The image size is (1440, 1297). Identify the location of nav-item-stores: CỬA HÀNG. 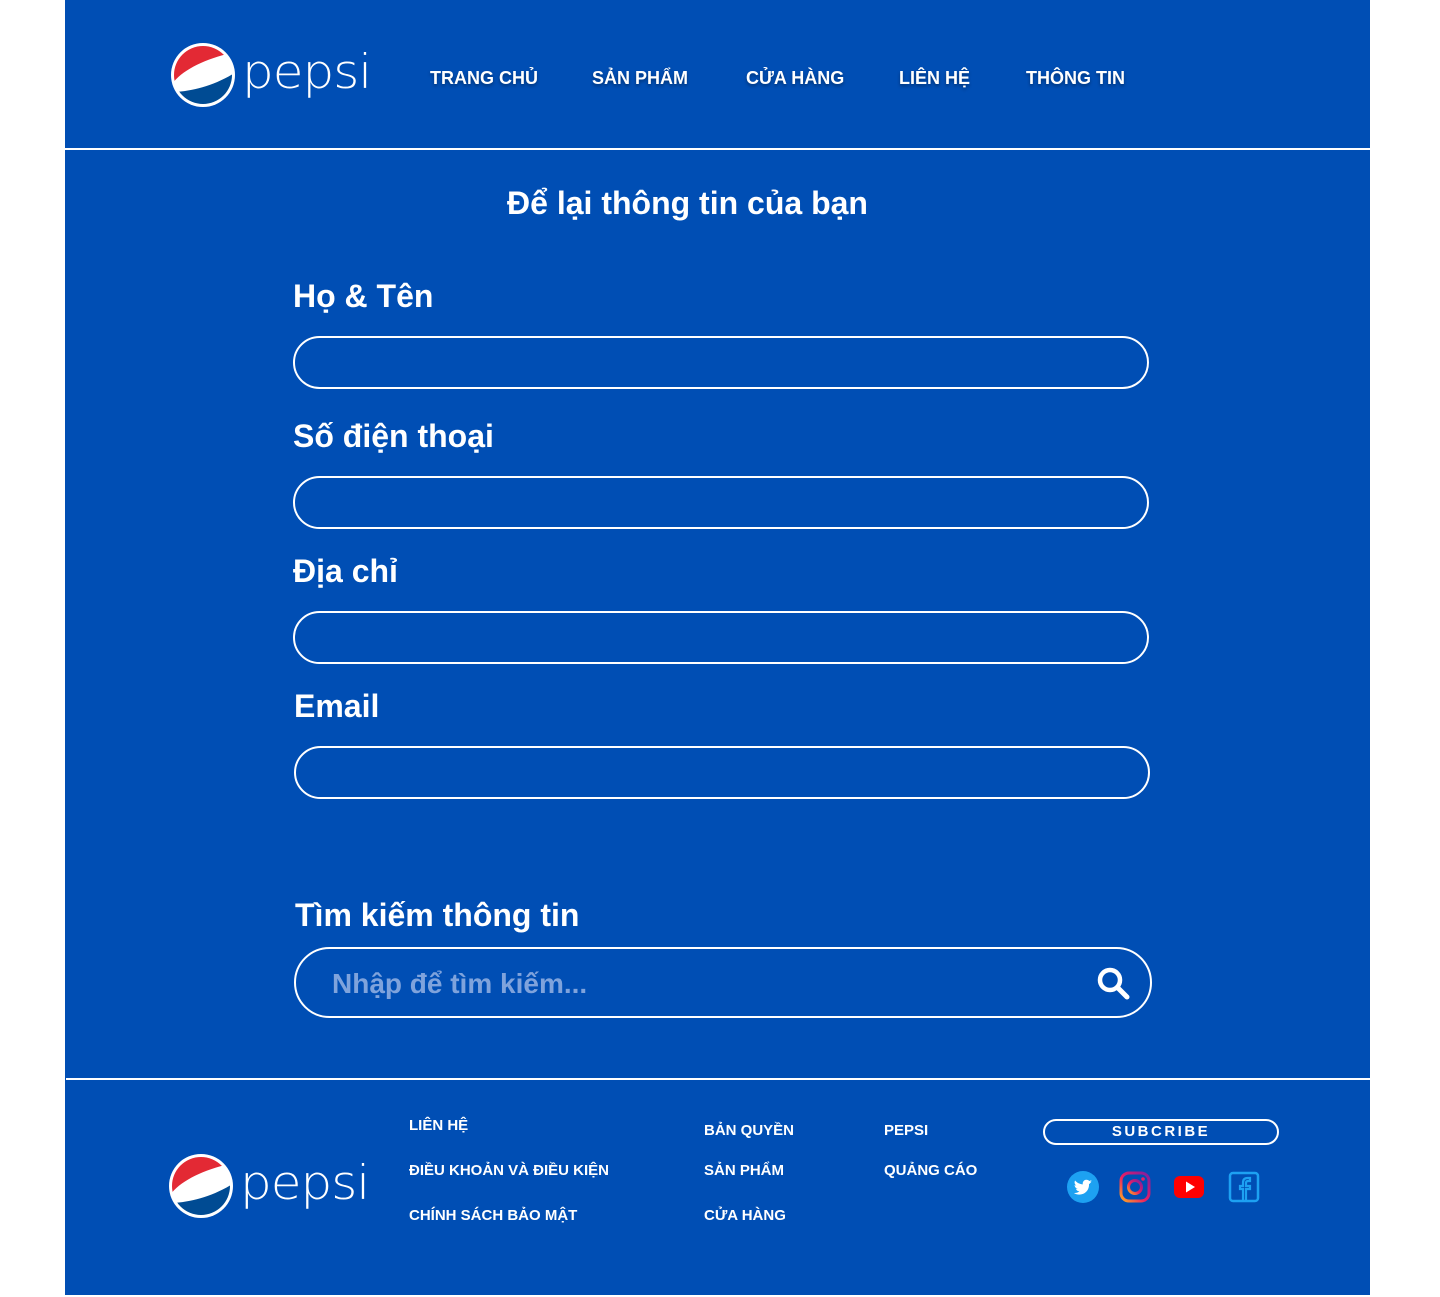
(795, 78).